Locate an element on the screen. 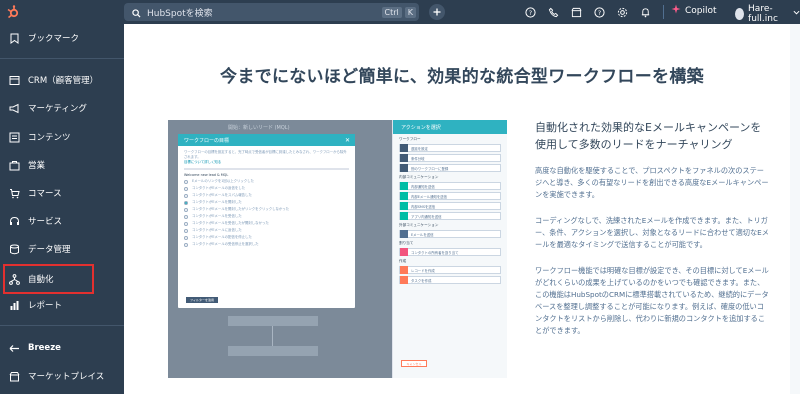 The height and width of the screenshot is (394, 800). action-row: タスクを作成 is located at coordinates (450, 280).